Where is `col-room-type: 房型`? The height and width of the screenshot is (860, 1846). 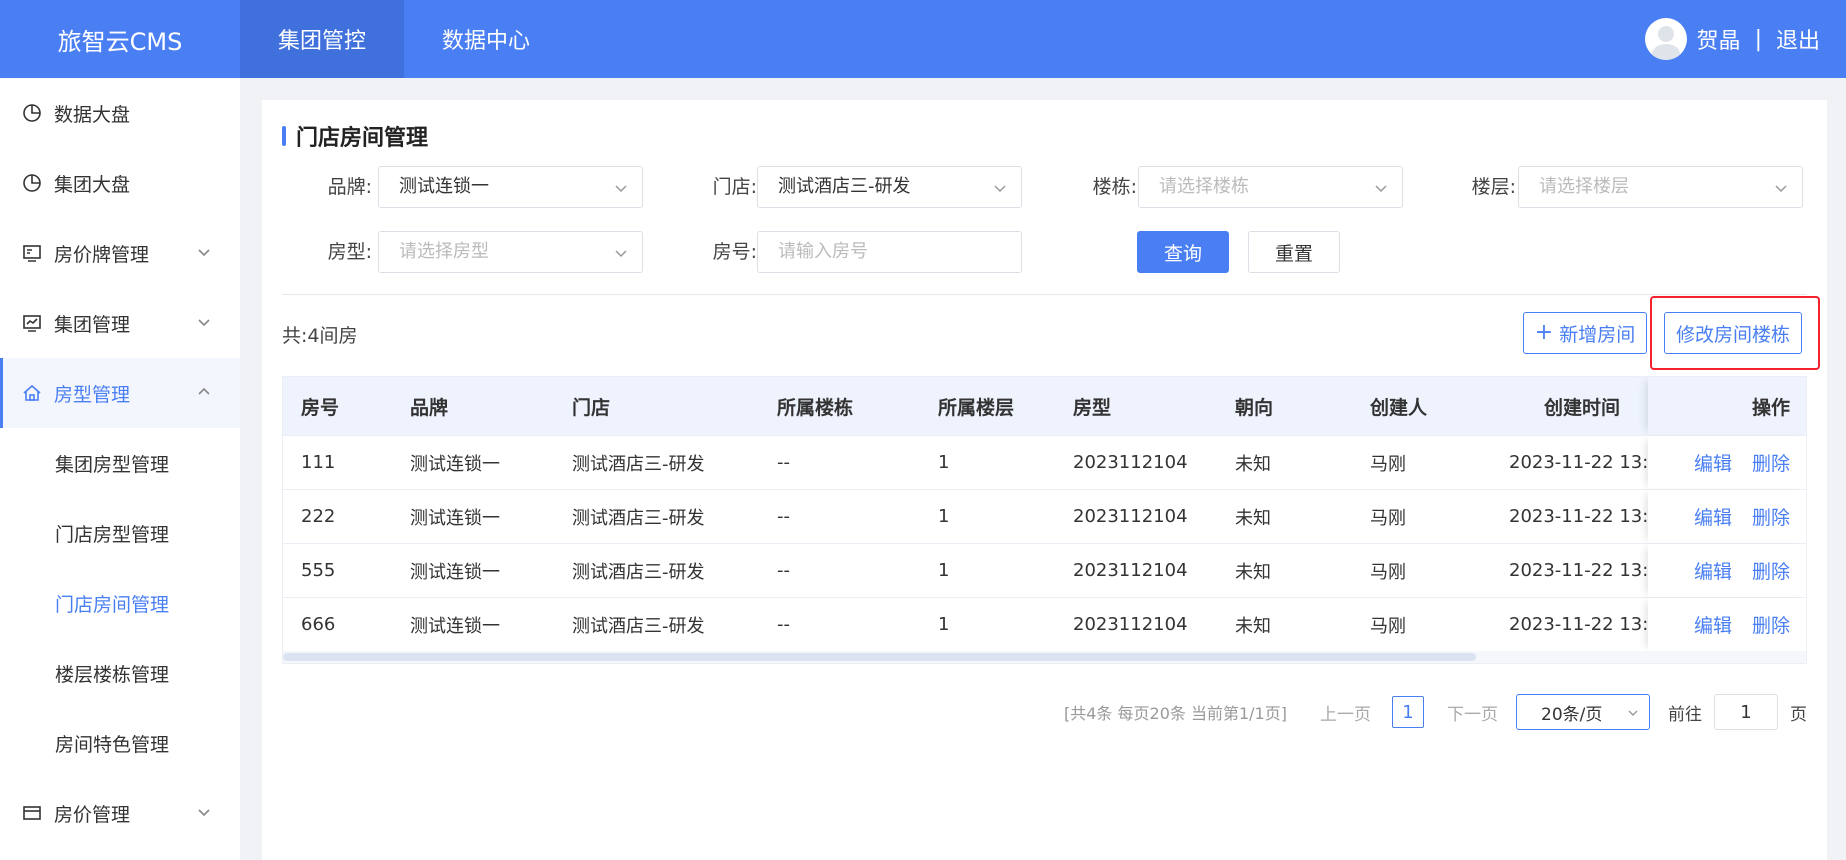 col-room-type: 房型 is located at coordinates (1092, 407).